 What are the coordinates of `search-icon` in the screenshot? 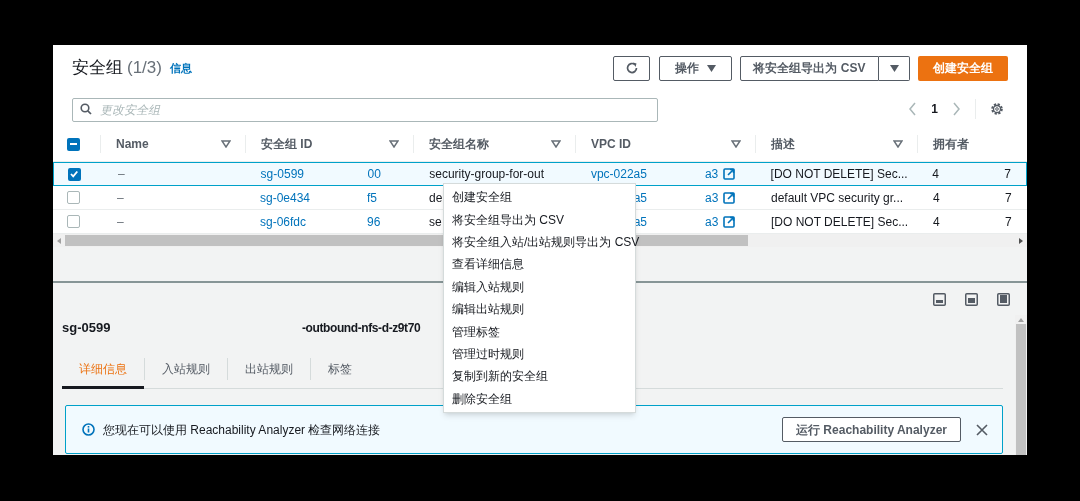 It's located at (86, 109).